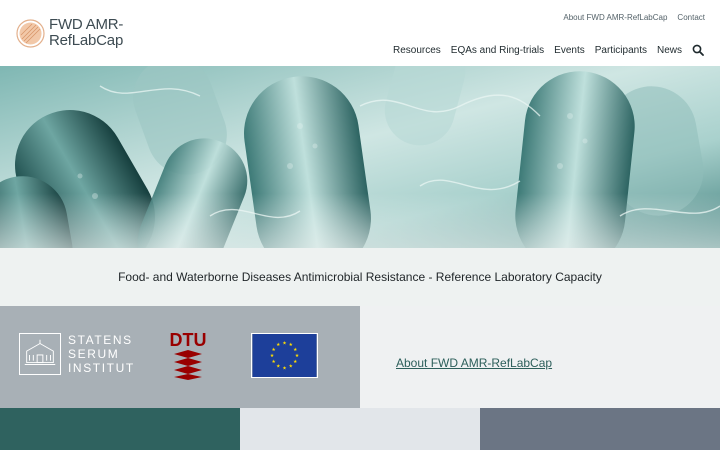 Image resolution: width=720 pixels, height=450 pixels. What do you see at coordinates (101, 368) in the screenshot?
I see `ssi-line-3: INSTITUT` at bounding box center [101, 368].